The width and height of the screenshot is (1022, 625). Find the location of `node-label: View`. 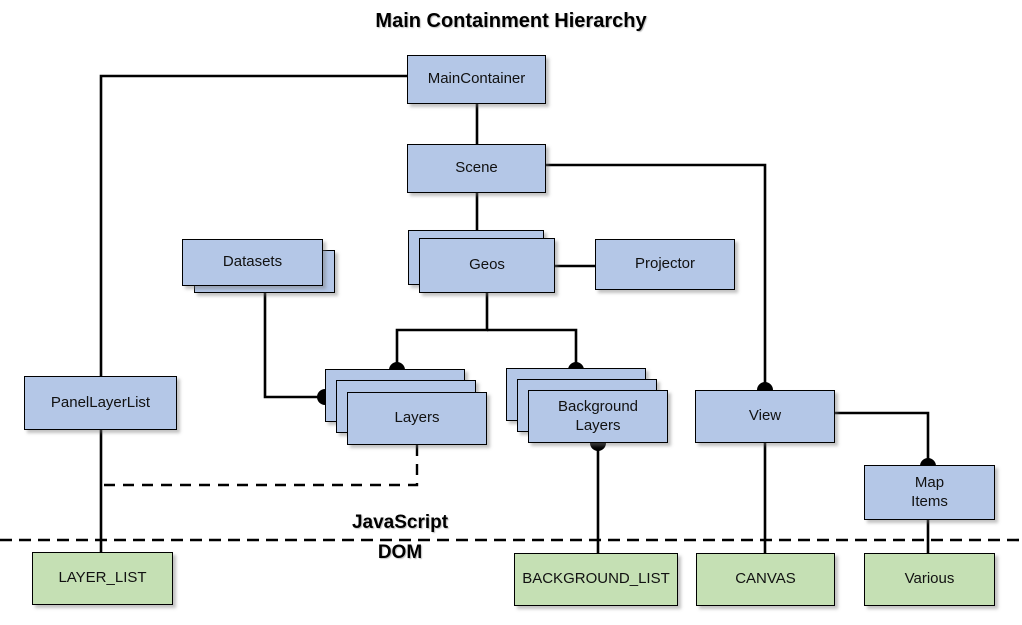

node-label: View is located at coordinates (765, 416).